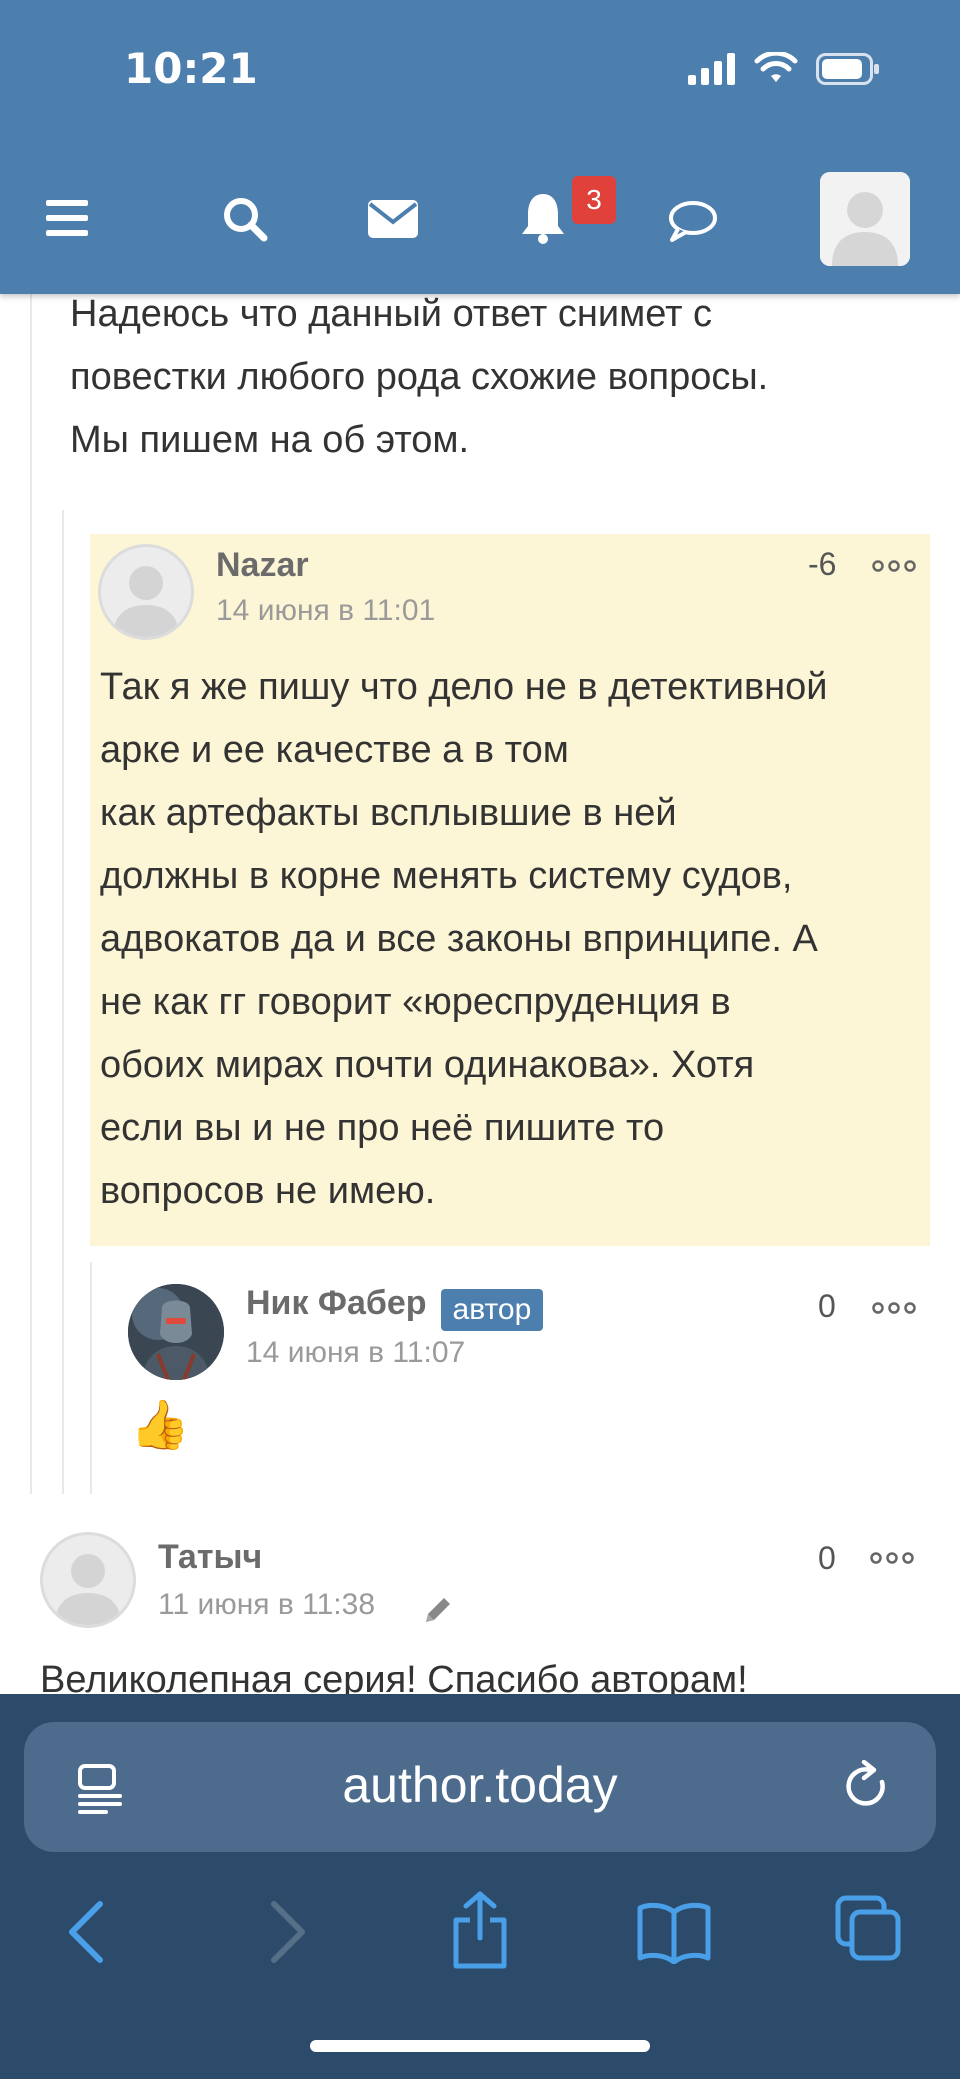 This screenshot has width=960, height=2079. What do you see at coordinates (594, 200) in the screenshot?
I see `notification-badge: 3` at bounding box center [594, 200].